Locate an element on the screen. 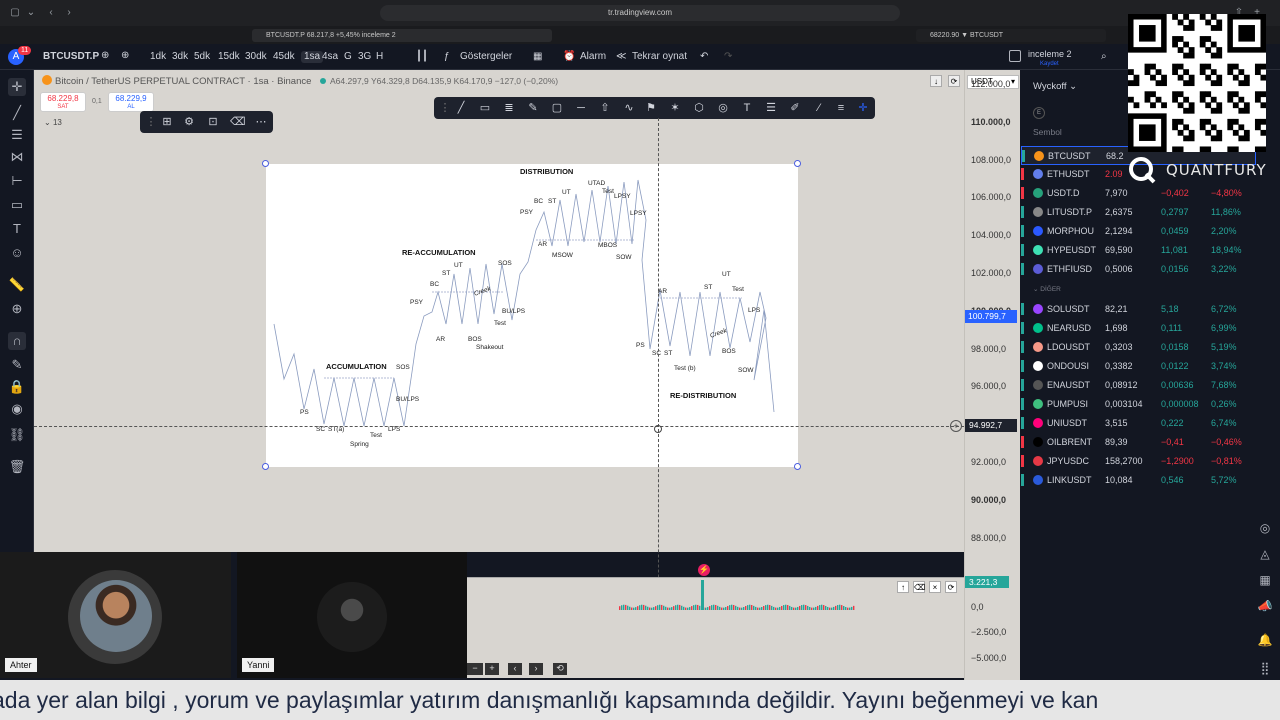 This screenshot has height=720, width=1280. indicators-icon: ƒ is located at coordinates (447, 57).